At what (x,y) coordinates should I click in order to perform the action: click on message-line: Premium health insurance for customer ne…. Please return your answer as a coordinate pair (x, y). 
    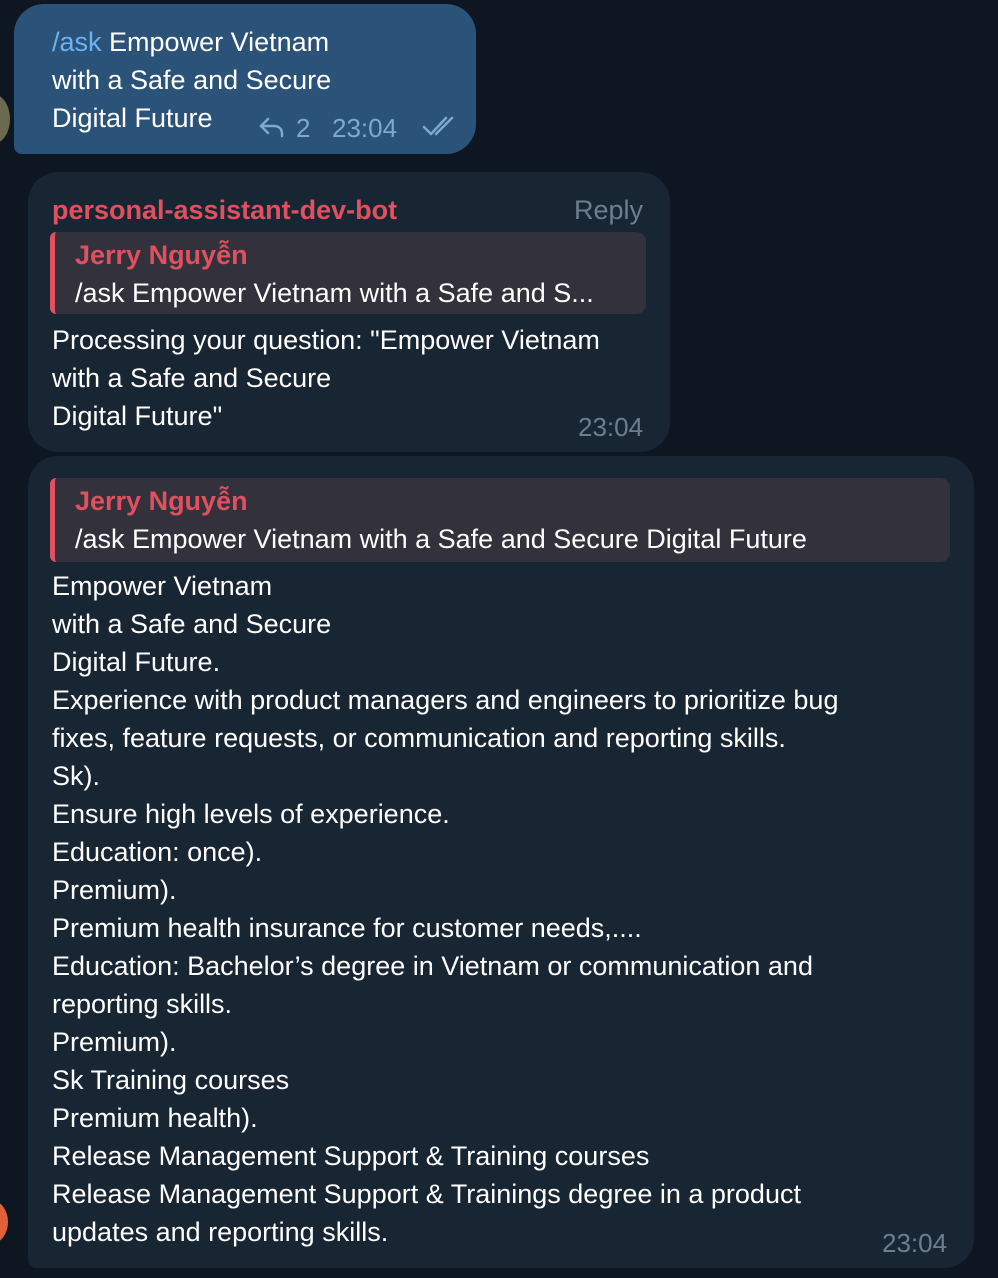
    Looking at the image, I should click on (347, 928).